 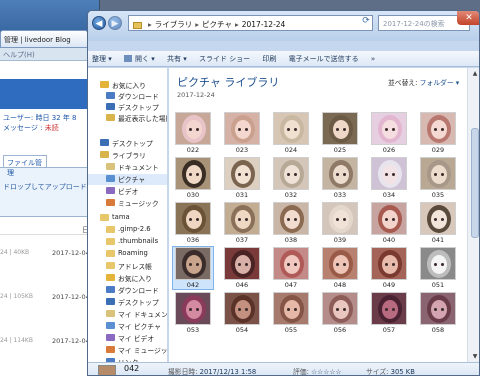 What do you see at coordinates (224, 59) in the screenshot?
I see `slideshow-button: スライド ショー` at bounding box center [224, 59].